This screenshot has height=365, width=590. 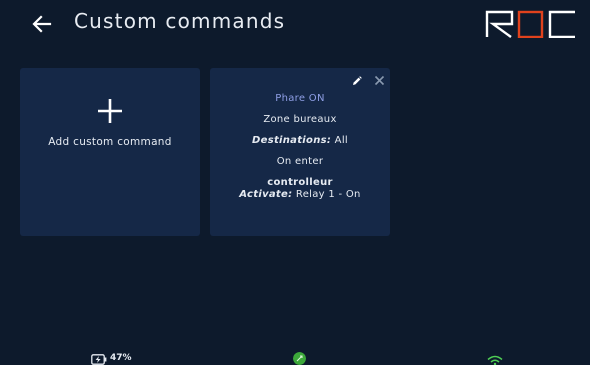 I want to click on page-title: Custom commands, so click(x=180, y=21).